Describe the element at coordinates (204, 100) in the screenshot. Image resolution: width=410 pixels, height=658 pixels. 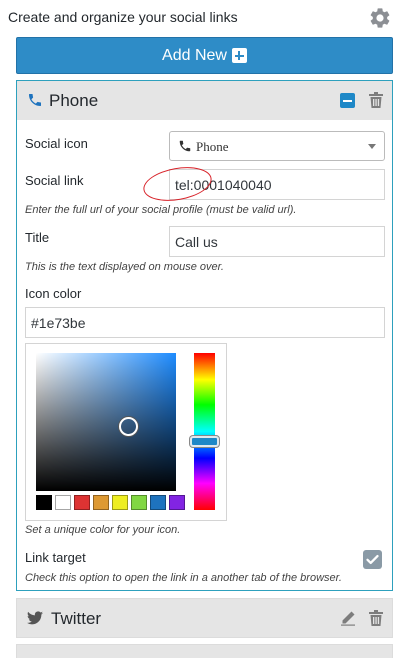
I see `panel-header: Phone` at that location.